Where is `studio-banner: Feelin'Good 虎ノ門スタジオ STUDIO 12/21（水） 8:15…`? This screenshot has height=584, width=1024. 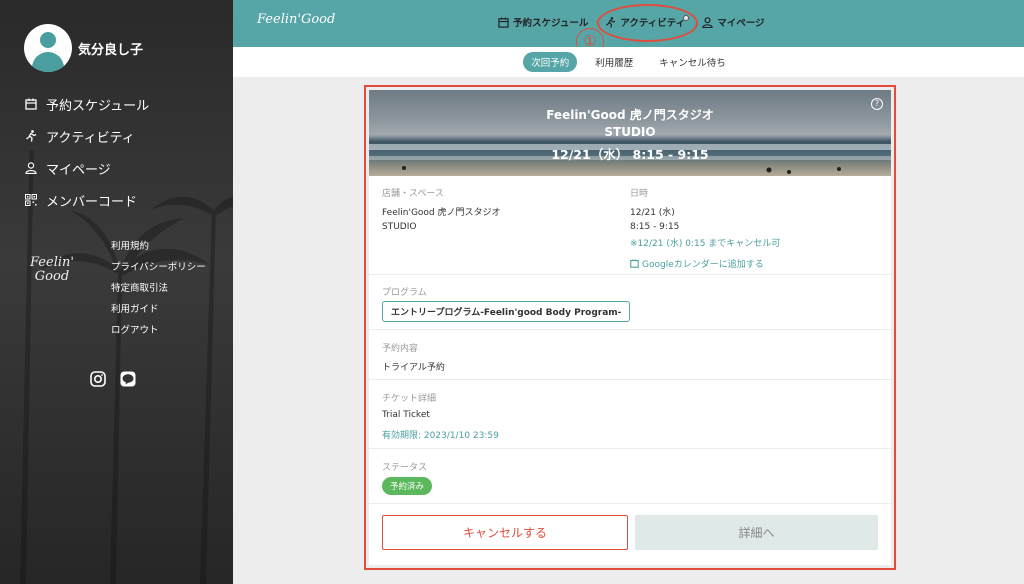
studio-banner: Feelin'Good 虎ノ門スタジオ STUDIO 12/21（水） 8:15… is located at coordinates (630, 133).